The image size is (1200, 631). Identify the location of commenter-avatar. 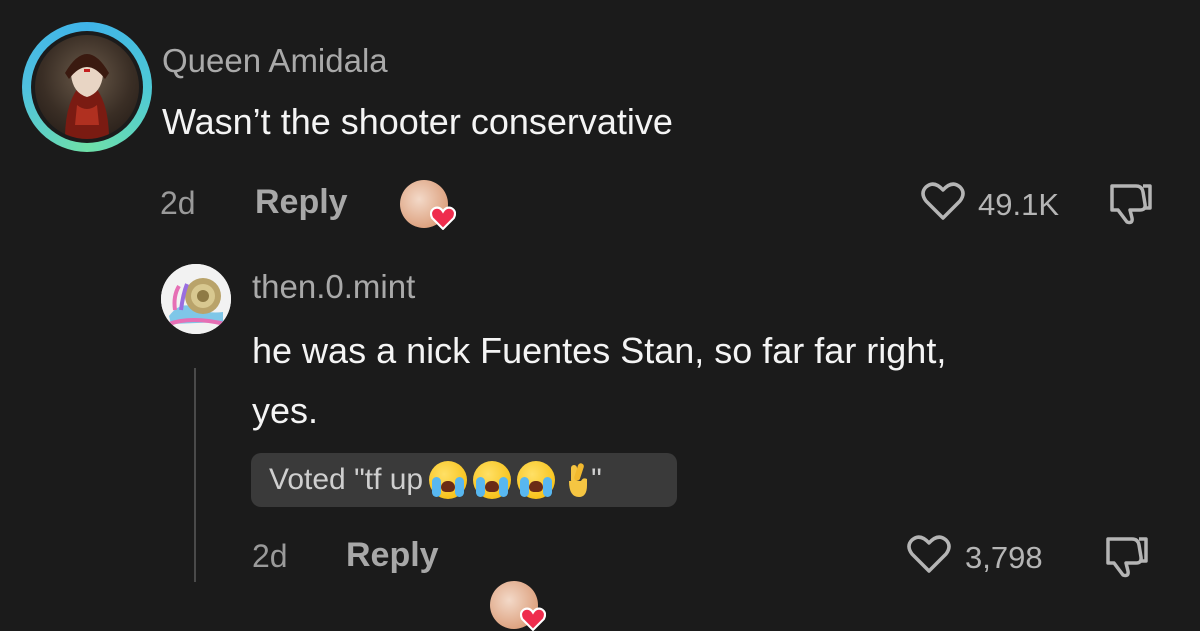
(87, 87).